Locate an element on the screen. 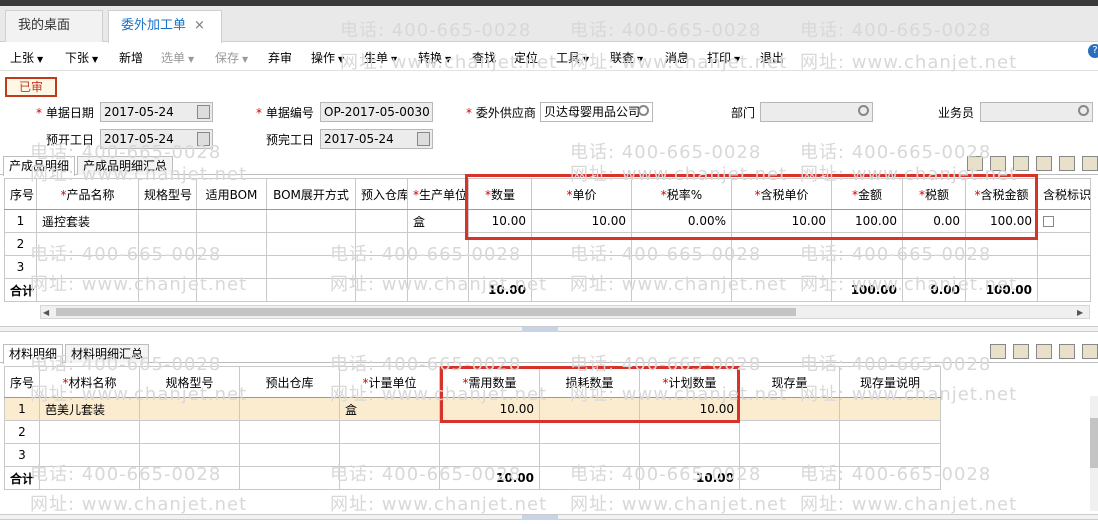 The width and height of the screenshot is (1098, 524). product-header-cell: 规格型号 is located at coordinates (167, 194).